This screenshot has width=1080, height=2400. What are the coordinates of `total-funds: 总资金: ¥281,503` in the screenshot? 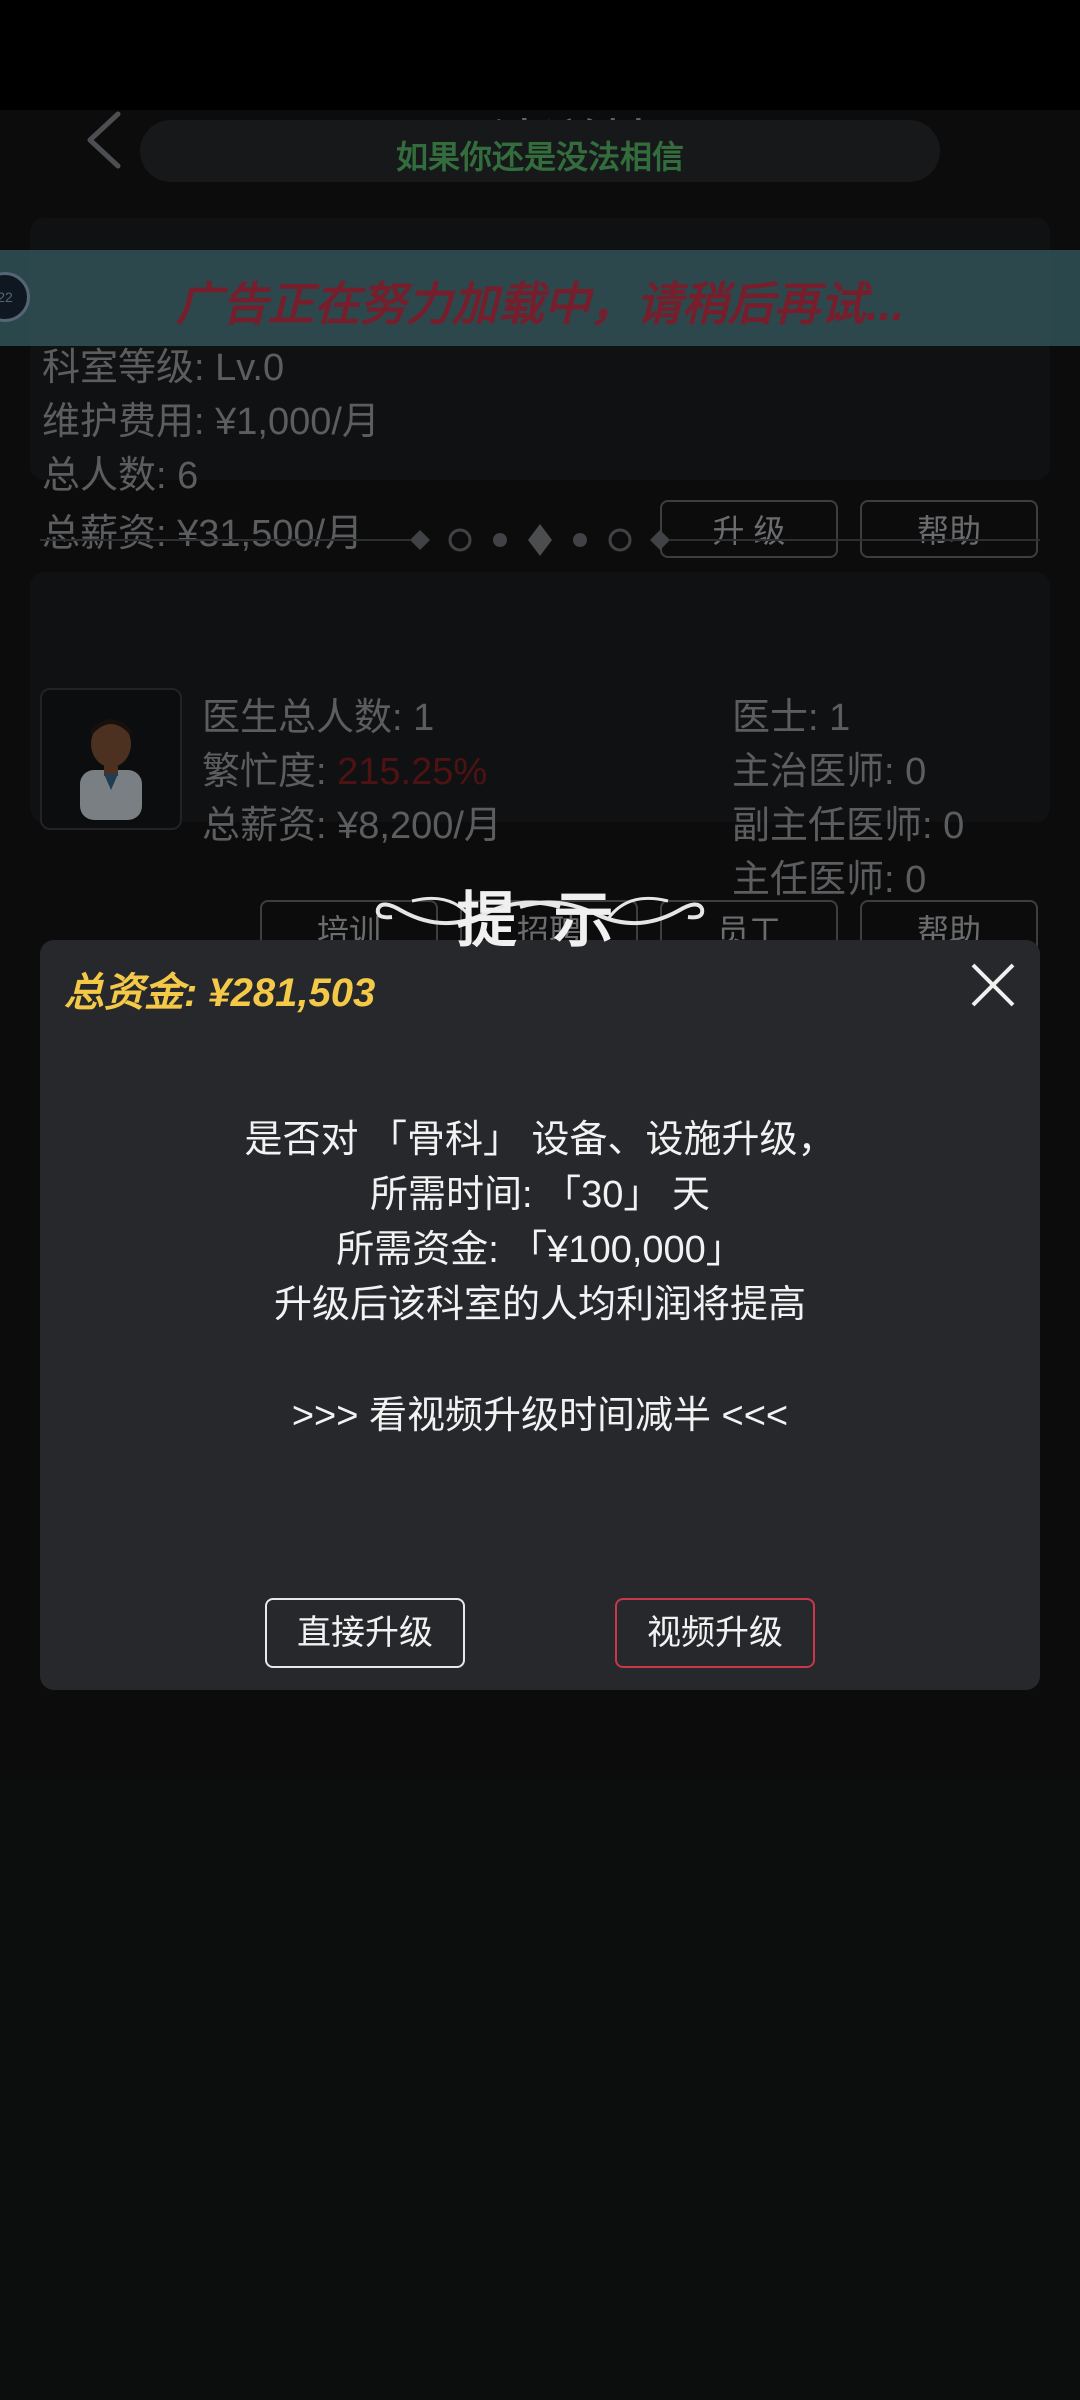 It's located at (220, 993).